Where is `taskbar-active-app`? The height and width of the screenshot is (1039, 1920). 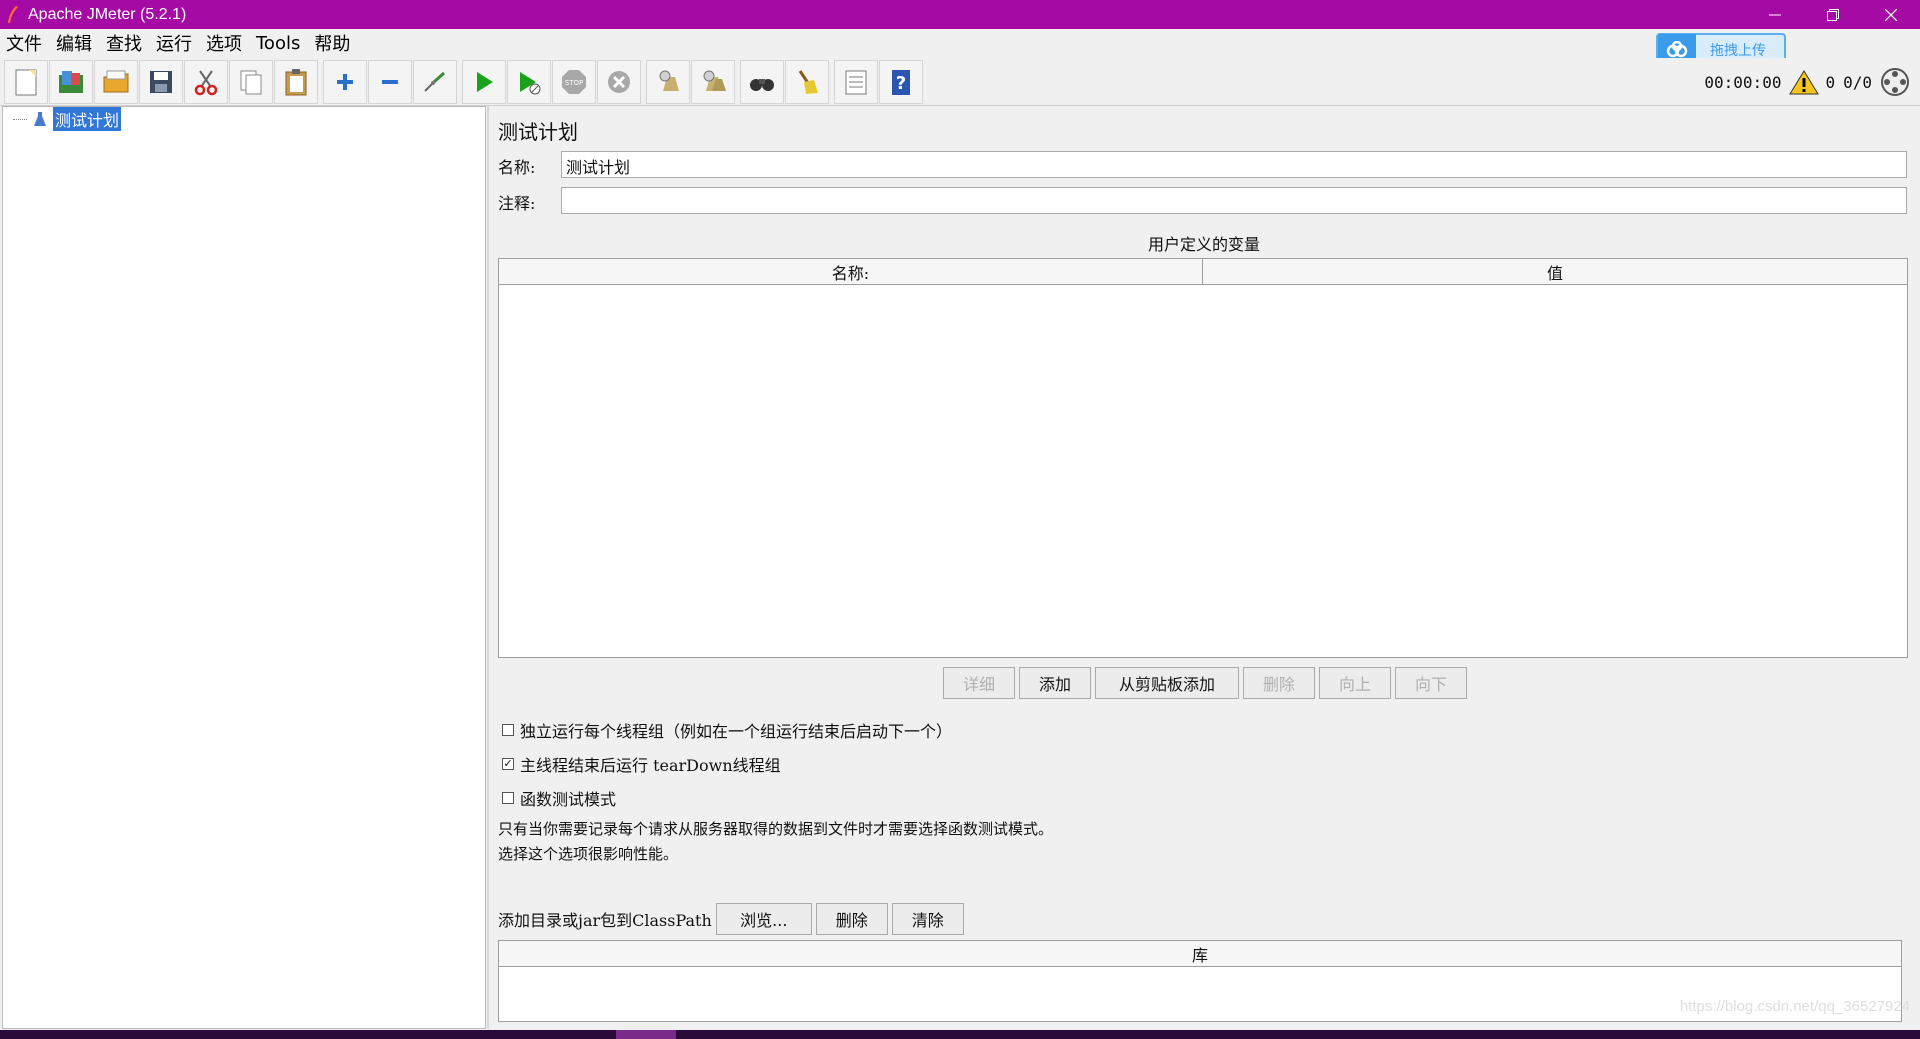 taskbar-active-app is located at coordinates (646, 1034).